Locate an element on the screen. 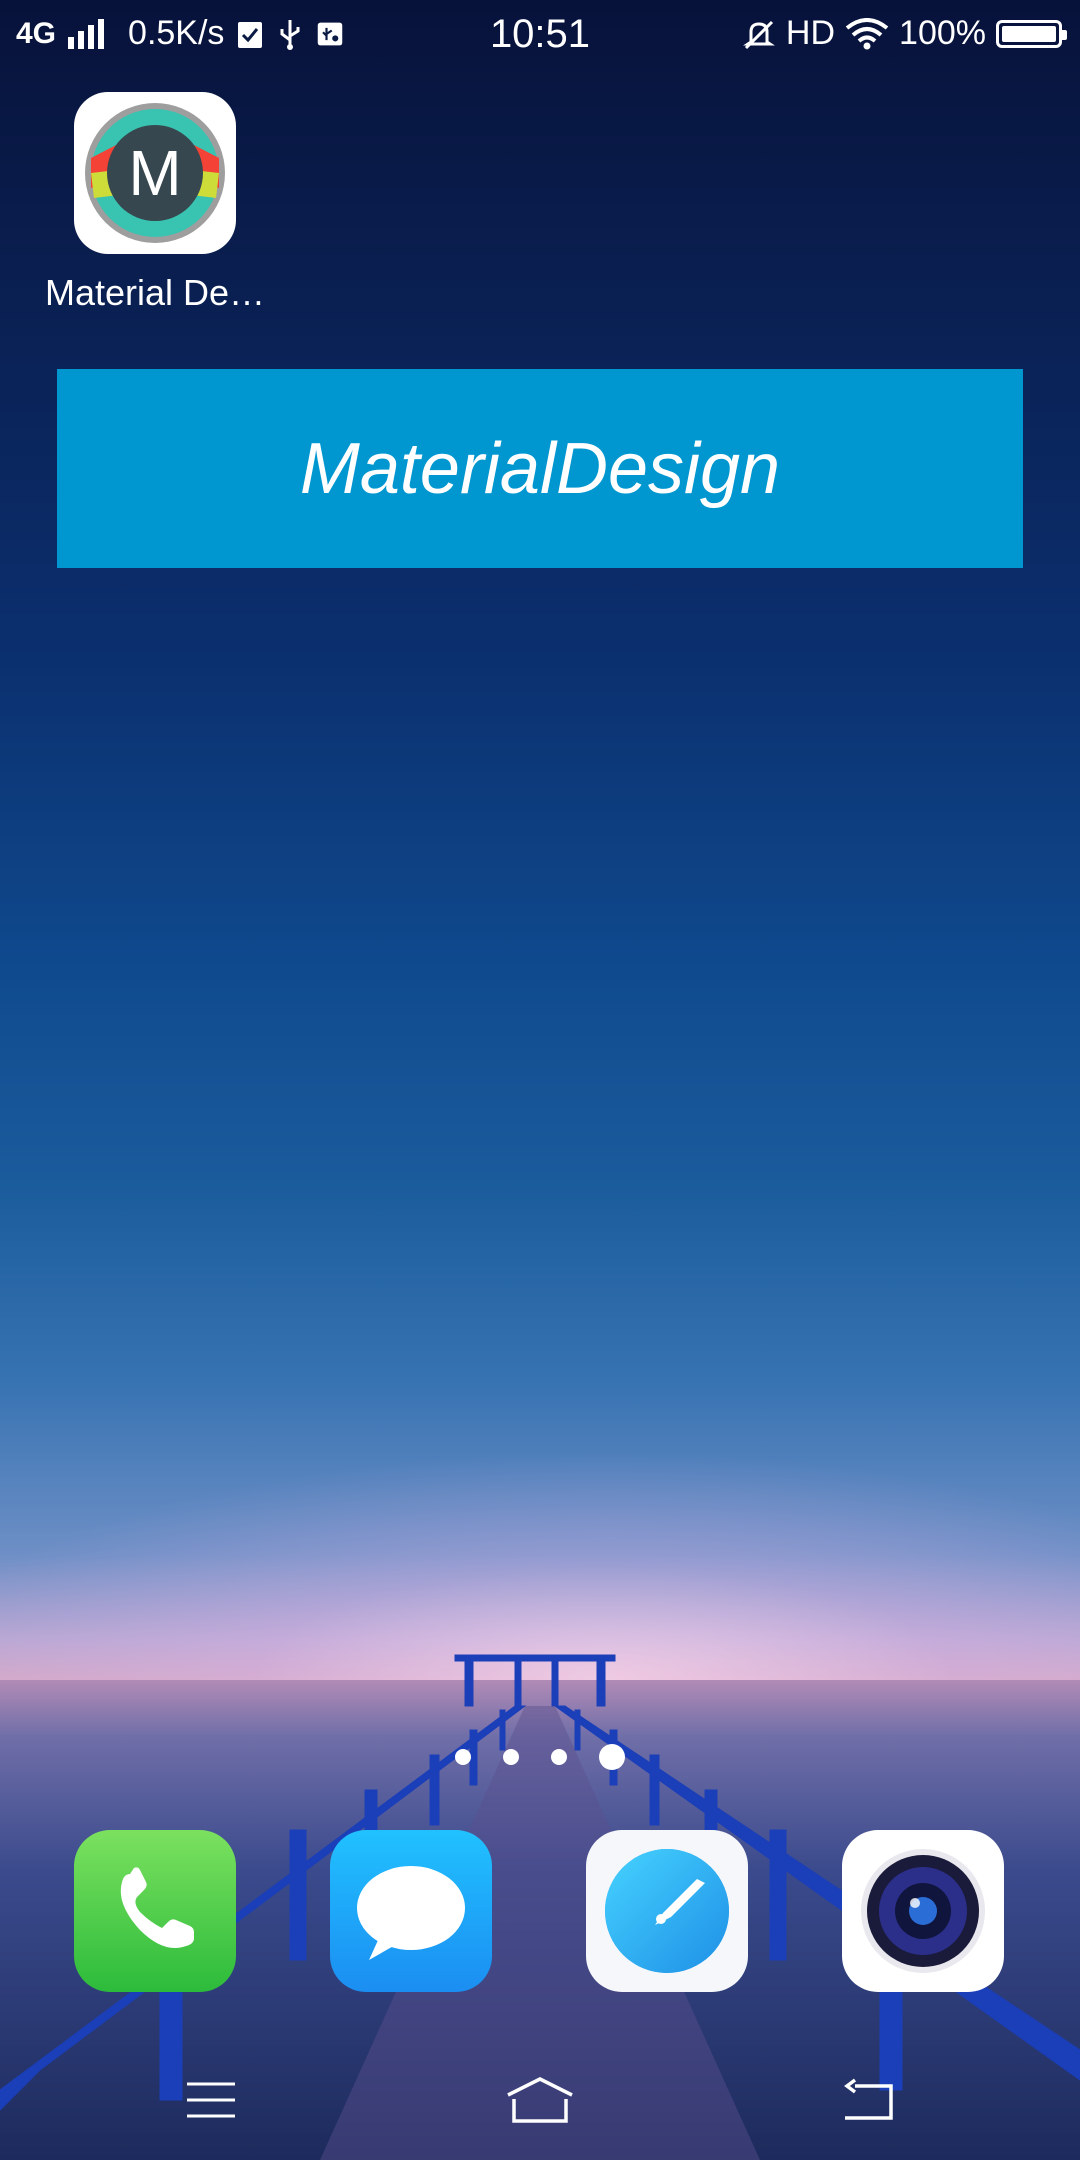 The width and height of the screenshot is (1080, 2160). phone-app-icon is located at coordinates (155, 1911).